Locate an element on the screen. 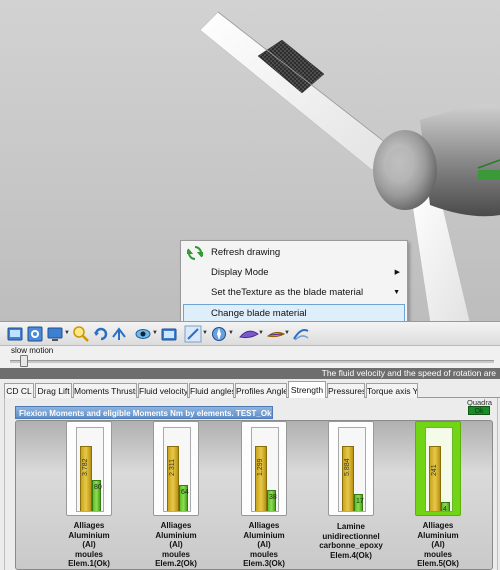 Image resolution: width=500 pixels, height=570 pixels. eligible-moment-label: 5.884 is located at coordinates (347, 467).